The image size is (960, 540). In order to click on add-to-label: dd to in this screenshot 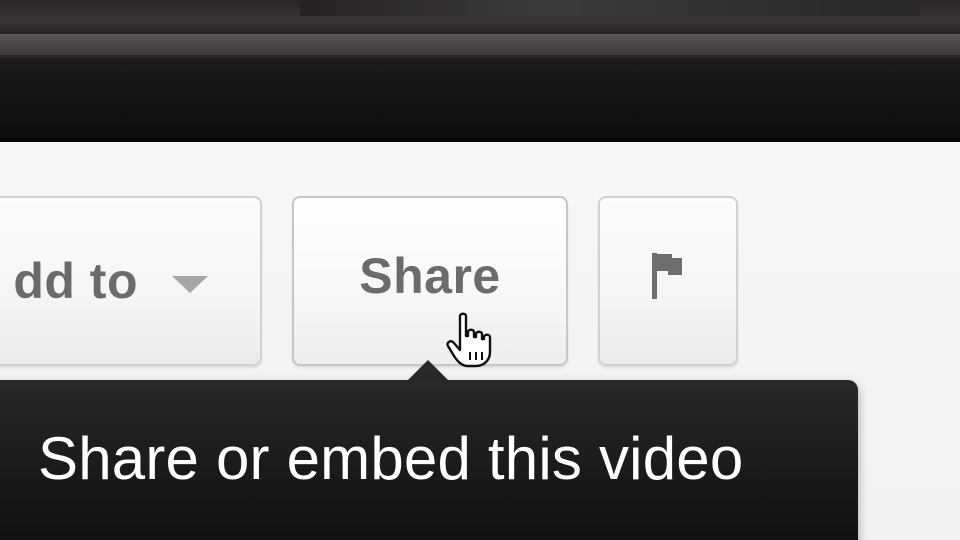, I will do `click(75, 281)`.